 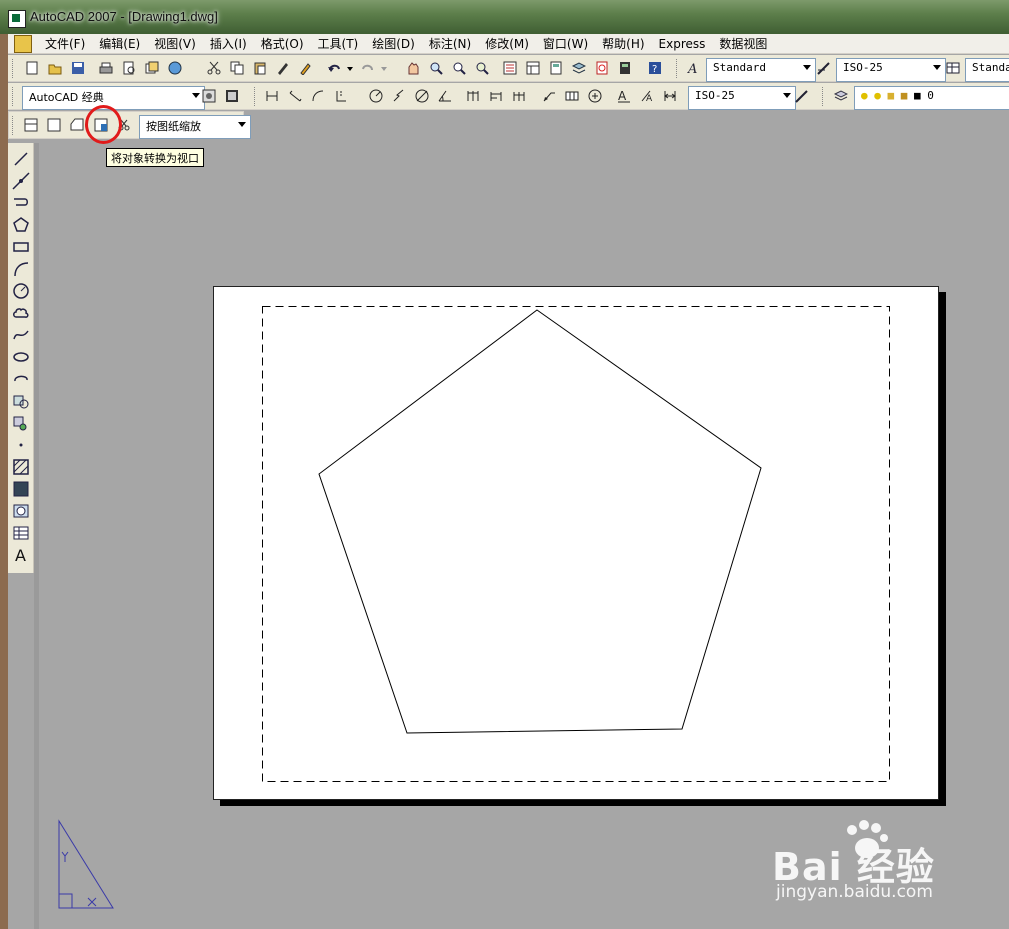 I want to click on arc-length-button, so click(x=318, y=96).